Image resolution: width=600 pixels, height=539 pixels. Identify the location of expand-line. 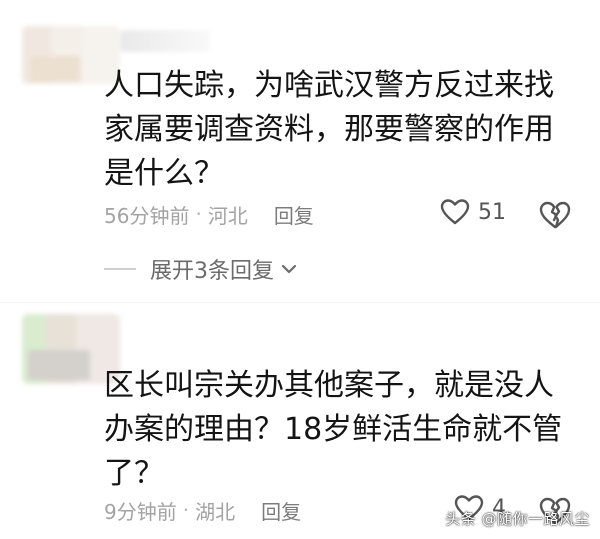
(120, 269).